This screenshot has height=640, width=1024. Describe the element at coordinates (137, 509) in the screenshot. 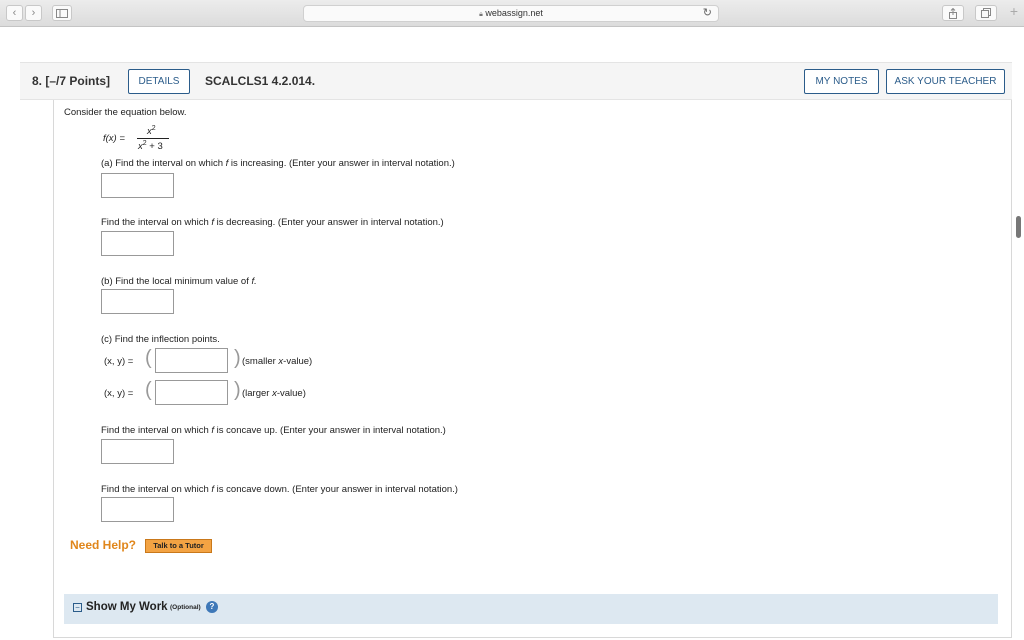

I see `concave-down-input` at that location.